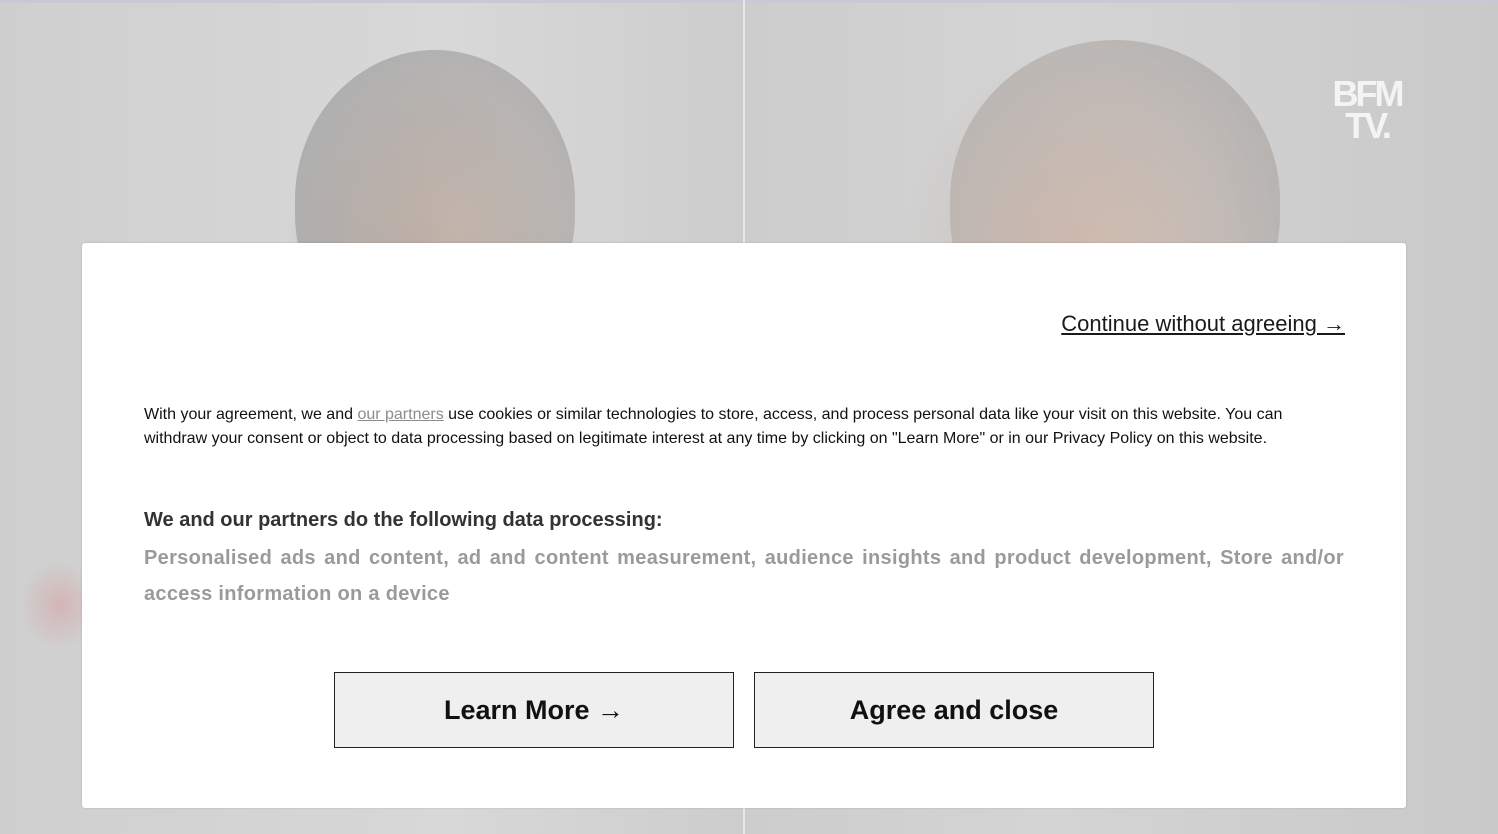 The height and width of the screenshot is (834, 1498). Describe the element at coordinates (400, 414) in the screenshot. I see `our-partners-link: our partners` at that location.